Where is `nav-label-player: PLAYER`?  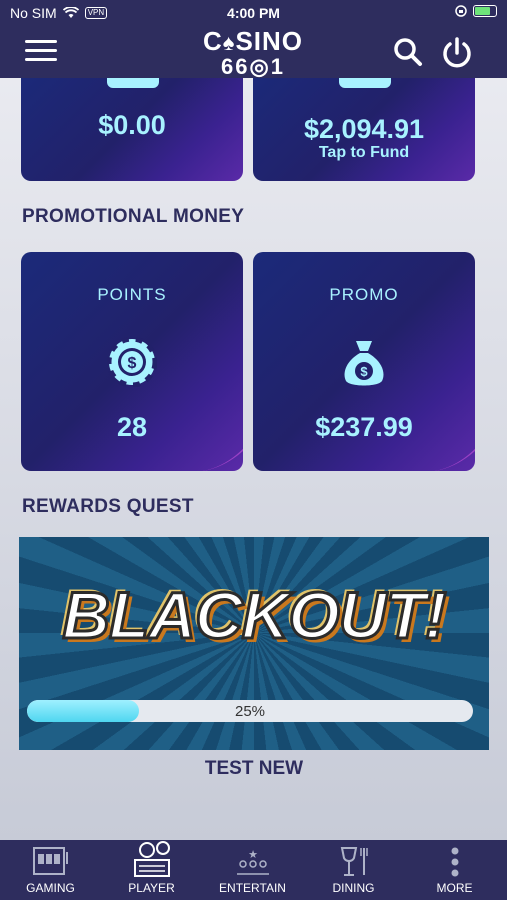 nav-label-player: PLAYER is located at coordinates (151, 888).